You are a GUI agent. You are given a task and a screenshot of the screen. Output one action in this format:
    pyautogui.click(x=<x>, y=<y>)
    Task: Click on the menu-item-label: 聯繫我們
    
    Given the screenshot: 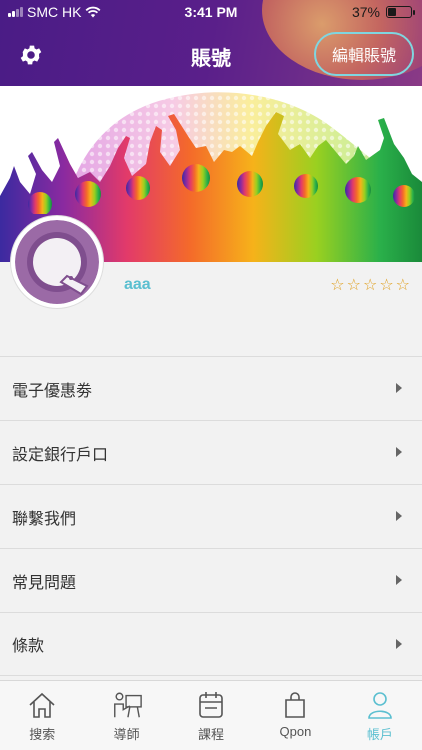 What is the action you would take?
    pyautogui.click(x=44, y=519)
    